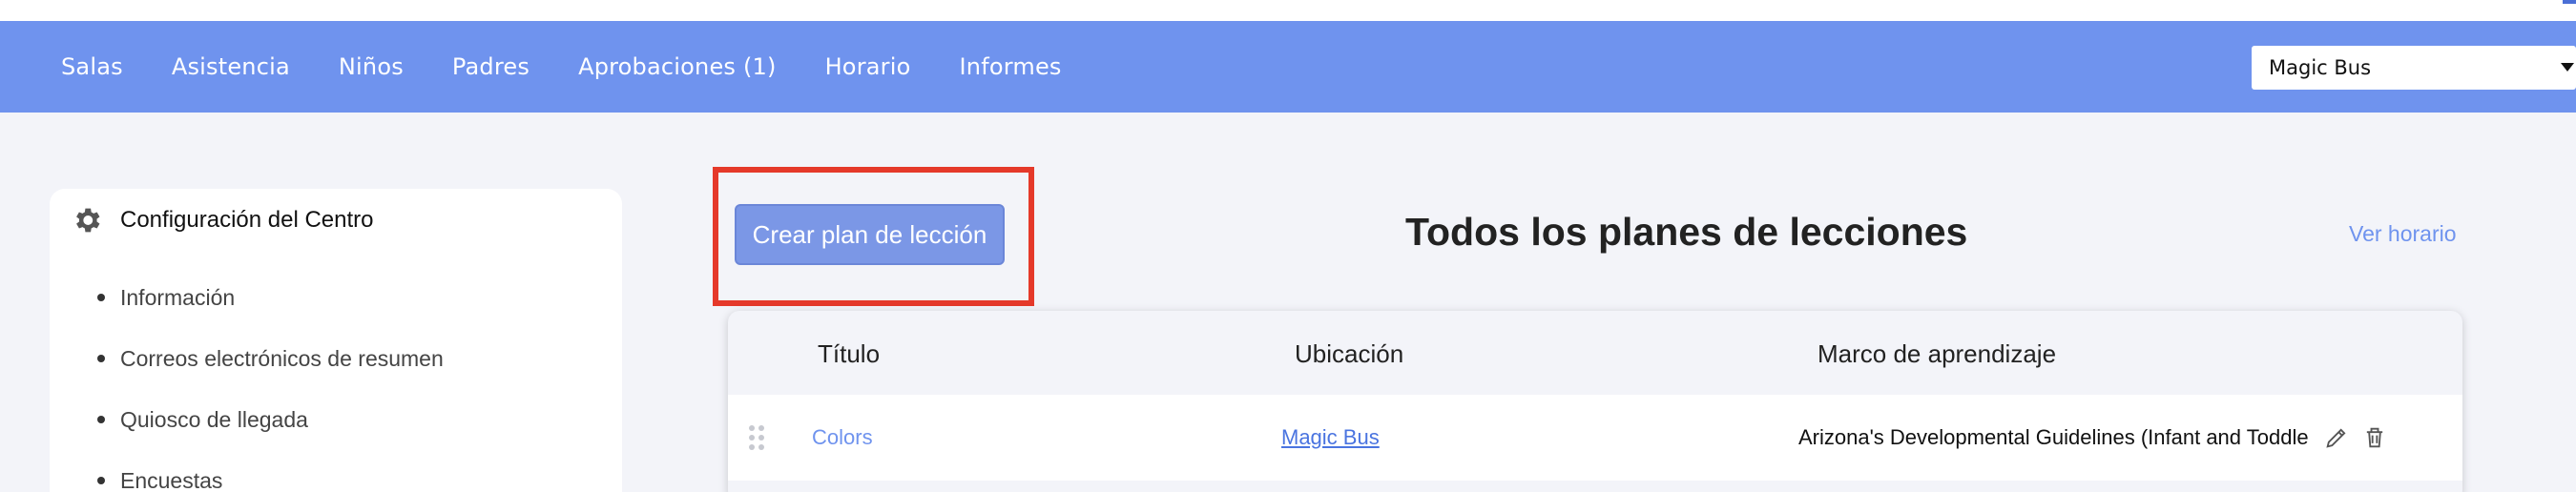  Describe the element at coordinates (842, 438) in the screenshot. I see `lesson-title-link: Colors` at that location.